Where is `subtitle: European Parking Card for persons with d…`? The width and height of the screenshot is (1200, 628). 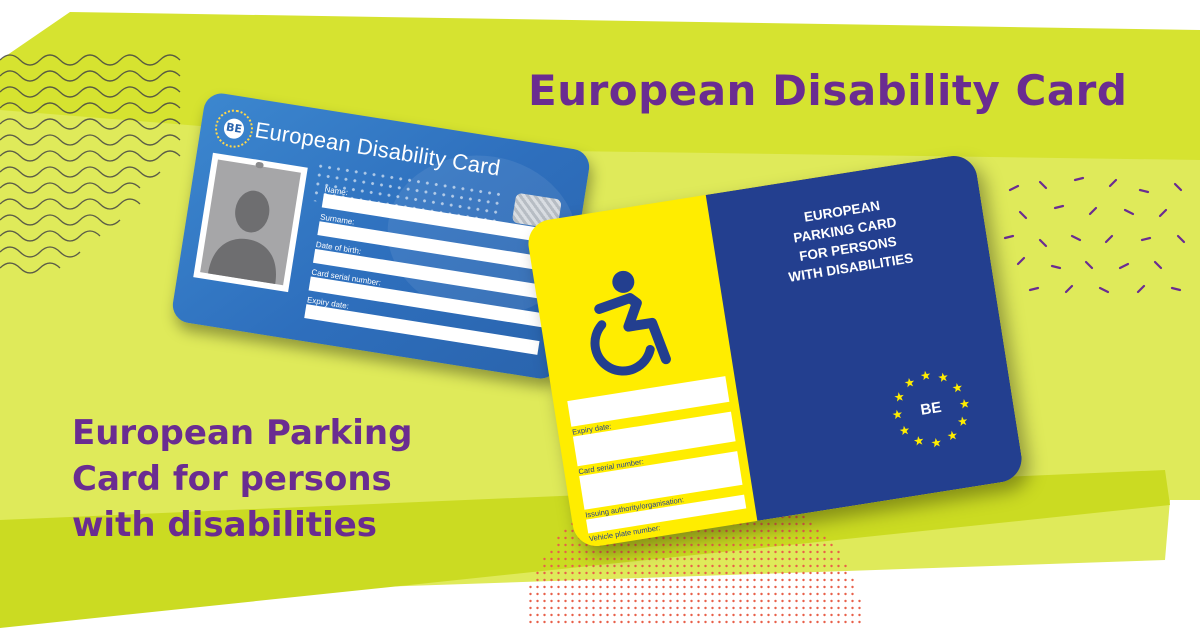
subtitle: European Parking Card for persons with d… is located at coordinates (242, 479).